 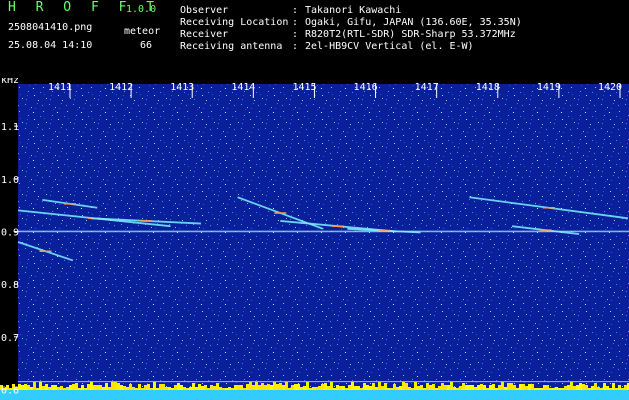 I want to click on x-tick-label: 1415, so click(x=304, y=87).